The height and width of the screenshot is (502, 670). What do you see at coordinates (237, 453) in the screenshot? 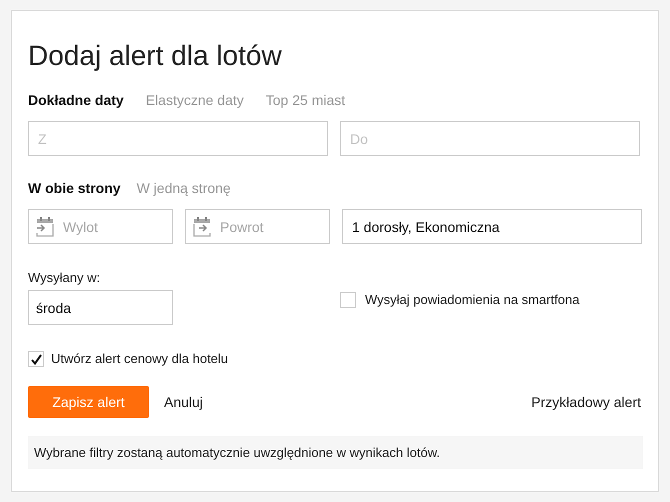
I see `info-text: Wybrane filtry zostaną automatycznie uwzględnione w wynikach lotów.` at bounding box center [237, 453].